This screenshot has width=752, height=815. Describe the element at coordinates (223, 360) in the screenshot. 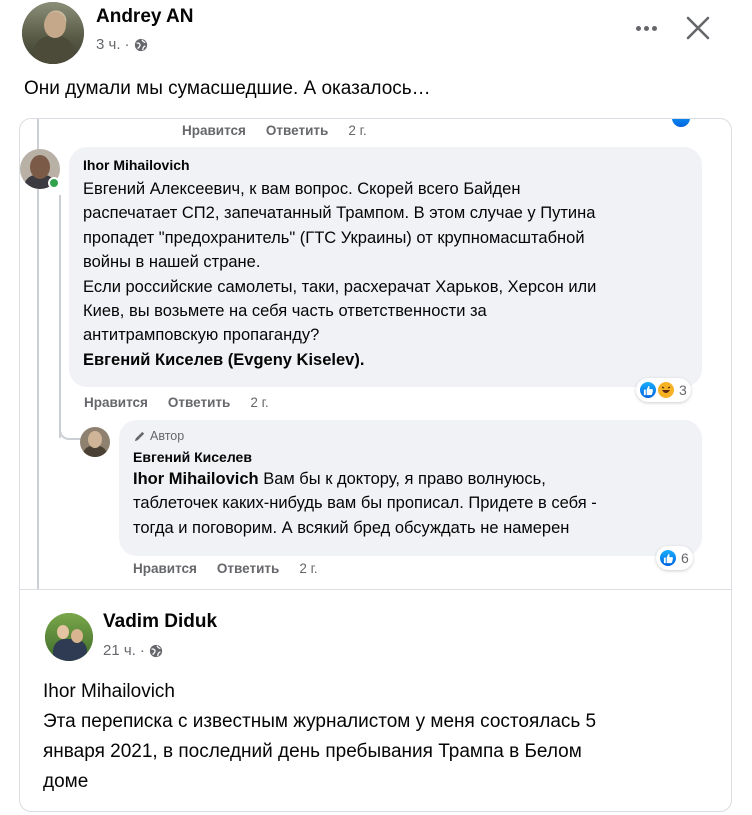

I see `mention-link: Евгений Киселев (Evgeny Kiselev).` at that location.